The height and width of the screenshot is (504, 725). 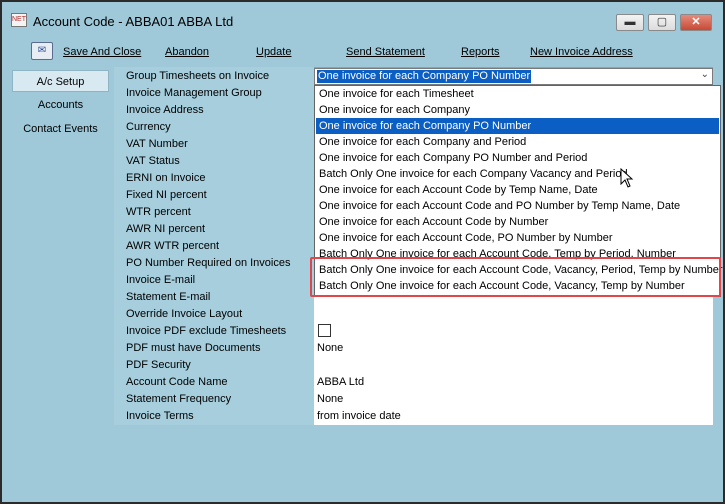 I want to click on sidebar: A/c Setup Accounts Contact Events, so click(x=60, y=251).